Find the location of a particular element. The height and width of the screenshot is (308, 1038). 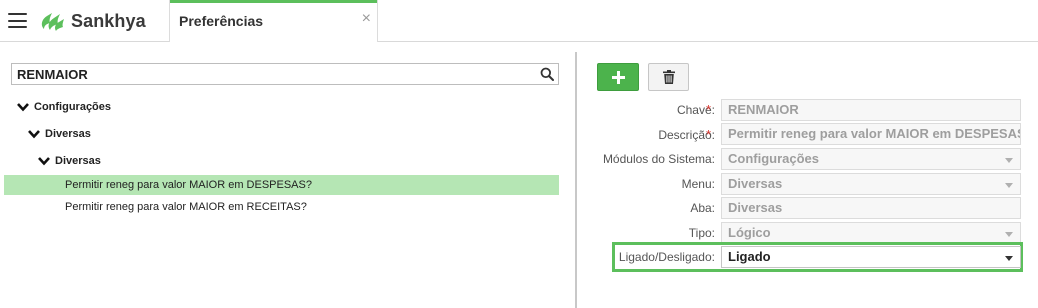

modulos-value: Configurações is located at coordinates (774, 158).